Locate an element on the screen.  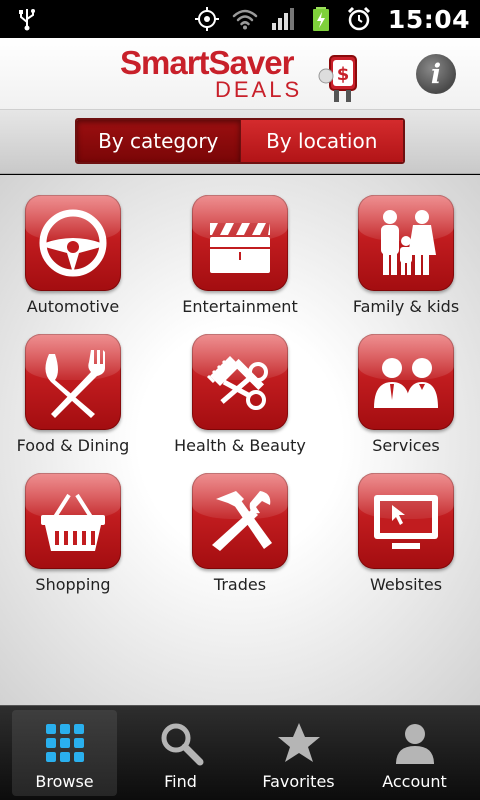
by-category-button: By category is located at coordinates (158, 141).